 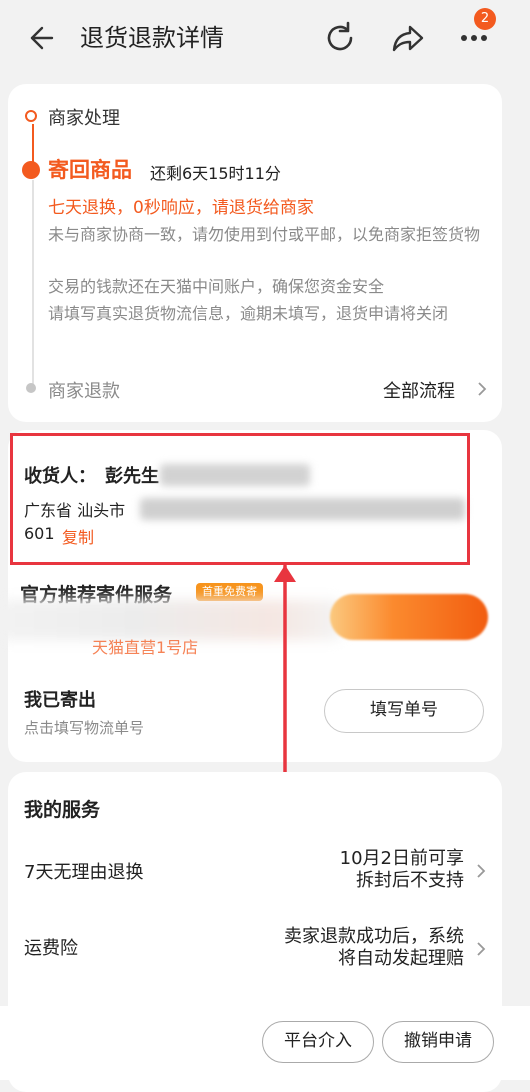 What do you see at coordinates (265, 38) in the screenshot?
I see `top-bar: 退货退款详情 2` at bounding box center [265, 38].